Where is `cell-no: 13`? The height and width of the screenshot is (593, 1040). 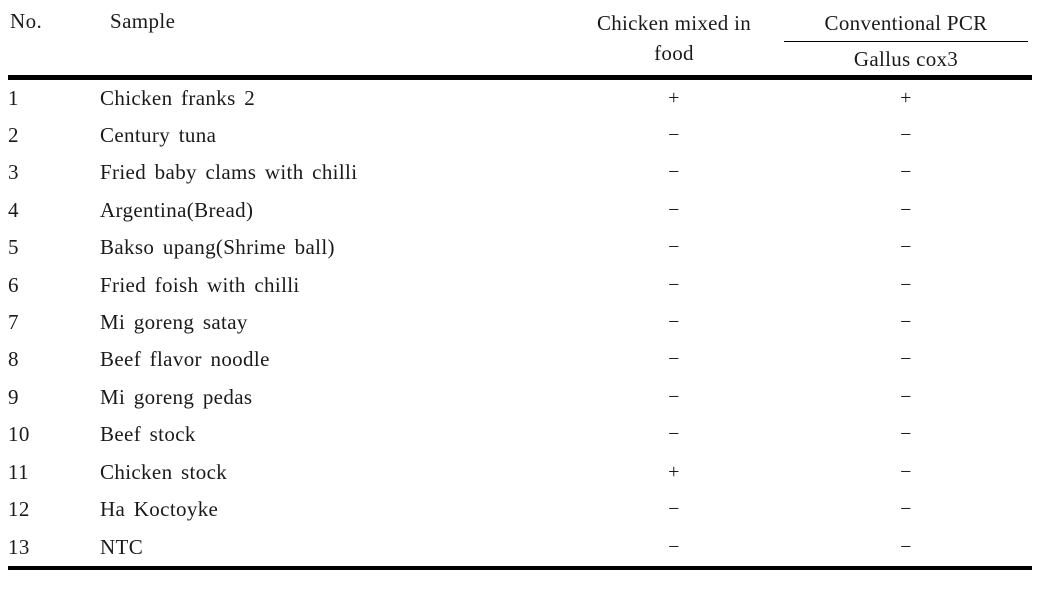 cell-no: 13 is located at coordinates (19, 546).